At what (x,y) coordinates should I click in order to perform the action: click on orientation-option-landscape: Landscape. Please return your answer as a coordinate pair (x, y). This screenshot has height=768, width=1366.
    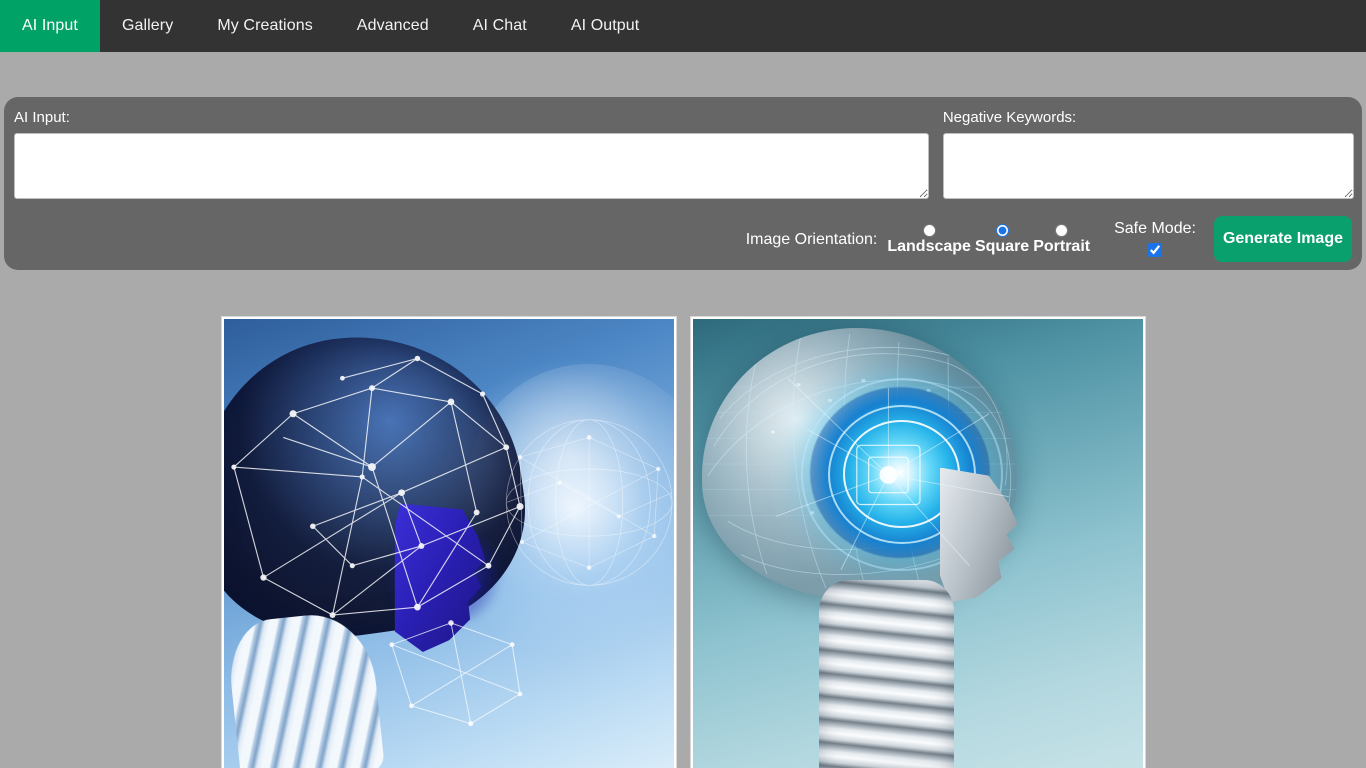
    Looking at the image, I should click on (929, 234).